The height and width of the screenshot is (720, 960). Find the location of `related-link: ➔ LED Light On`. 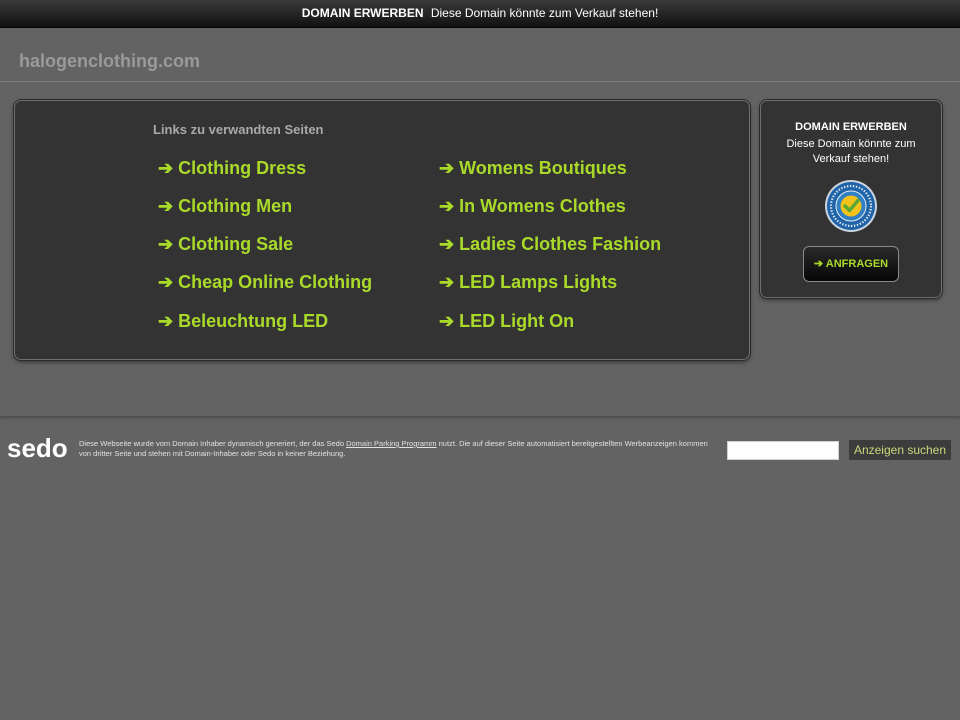

related-link: ➔ LED Light On is located at coordinates (506, 321).